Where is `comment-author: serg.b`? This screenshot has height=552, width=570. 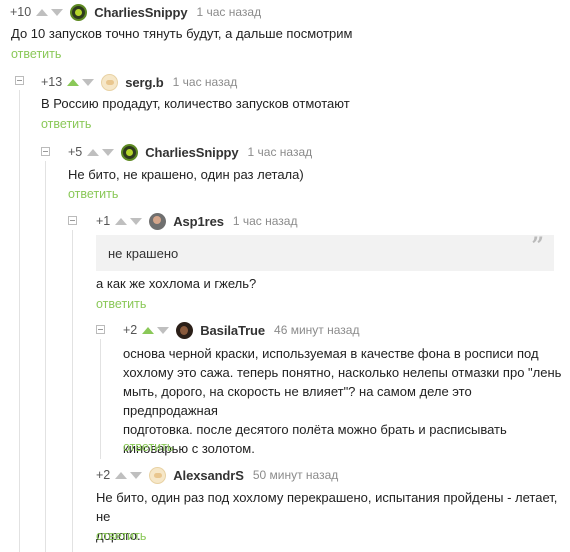
comment-author: serg.b is located at coordinates (144, 82).